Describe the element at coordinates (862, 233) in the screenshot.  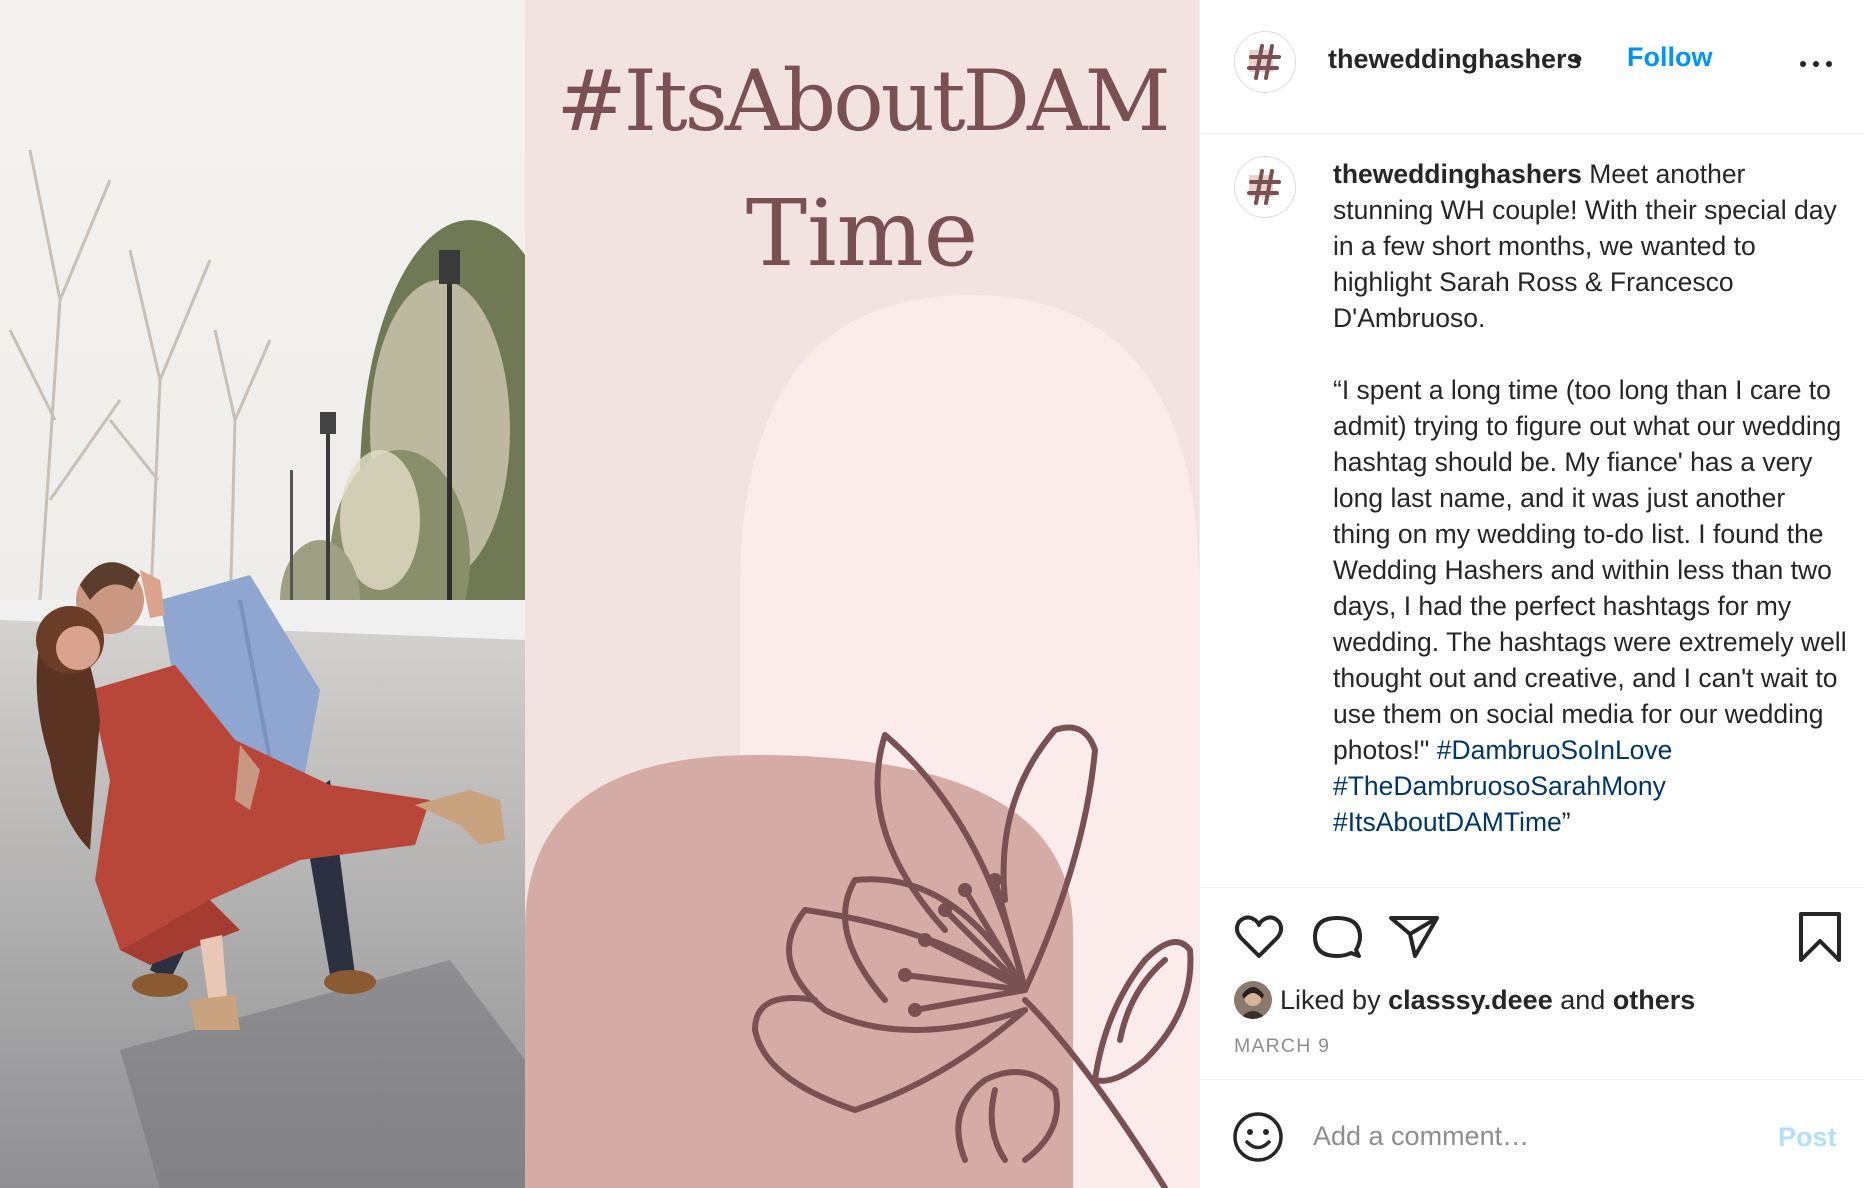
I see `graphic-title-line-2: Time` at that location.